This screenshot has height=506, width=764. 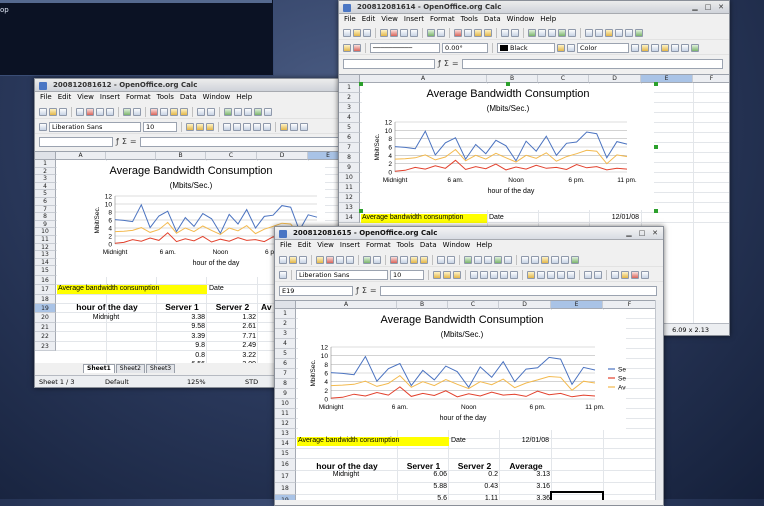 What do you see at coordinates (571, 47) in the screenshot?
I see `area-style-icon` at bounding box center [571, 47].